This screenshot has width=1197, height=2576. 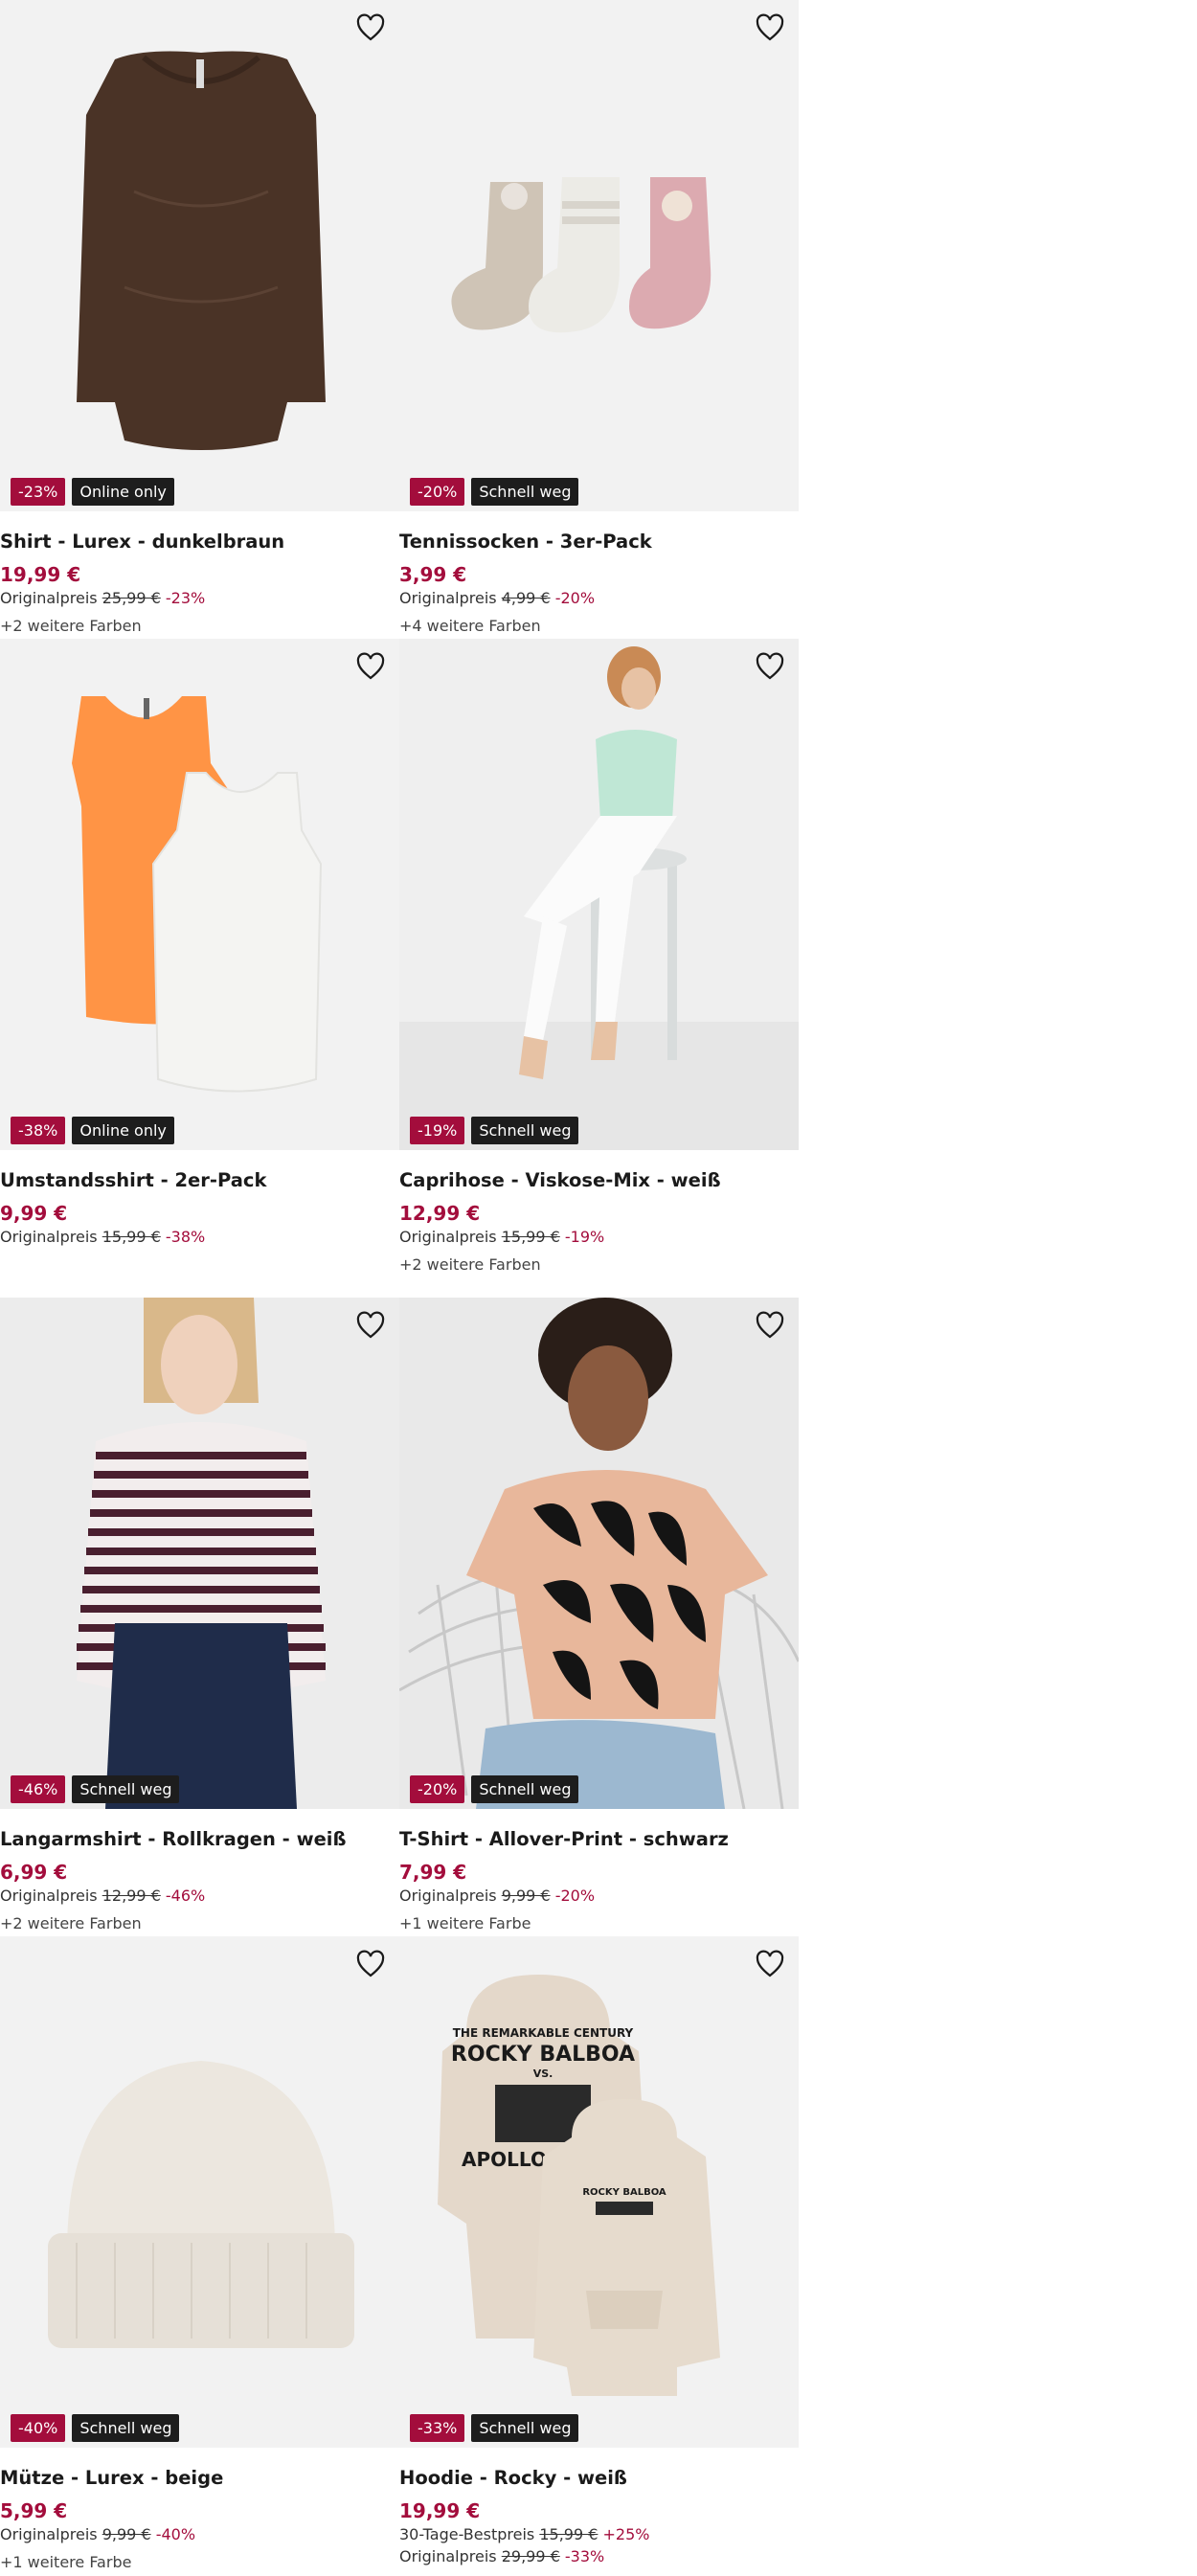 What do you see at coordinates (199, 1553) in the screenshot?
I see `product-image: -46% Schnell weg` at bounding box center [199, 1553].